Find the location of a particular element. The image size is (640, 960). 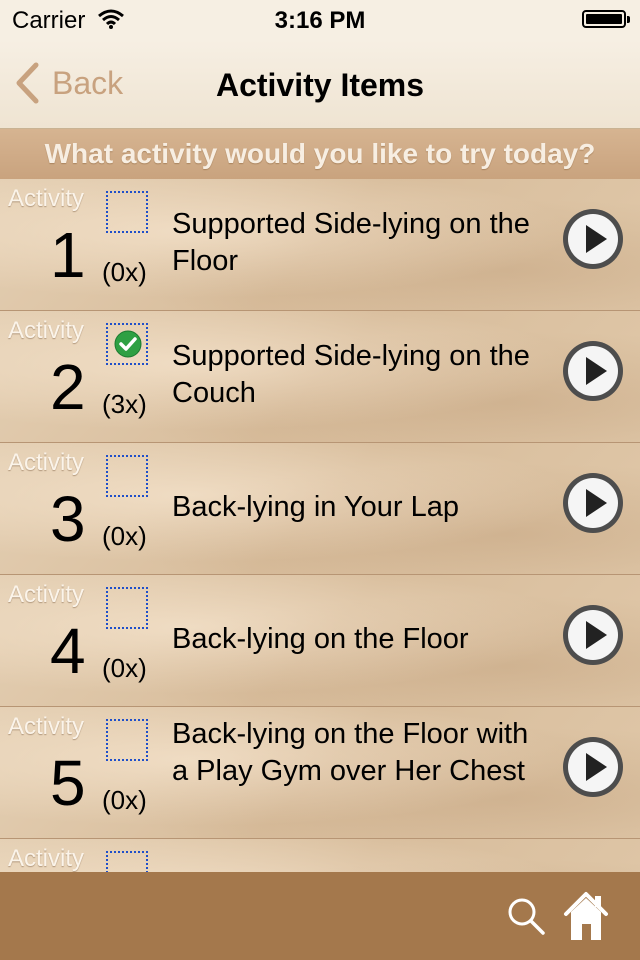

battery-icon is located at coordinates (606, 19).